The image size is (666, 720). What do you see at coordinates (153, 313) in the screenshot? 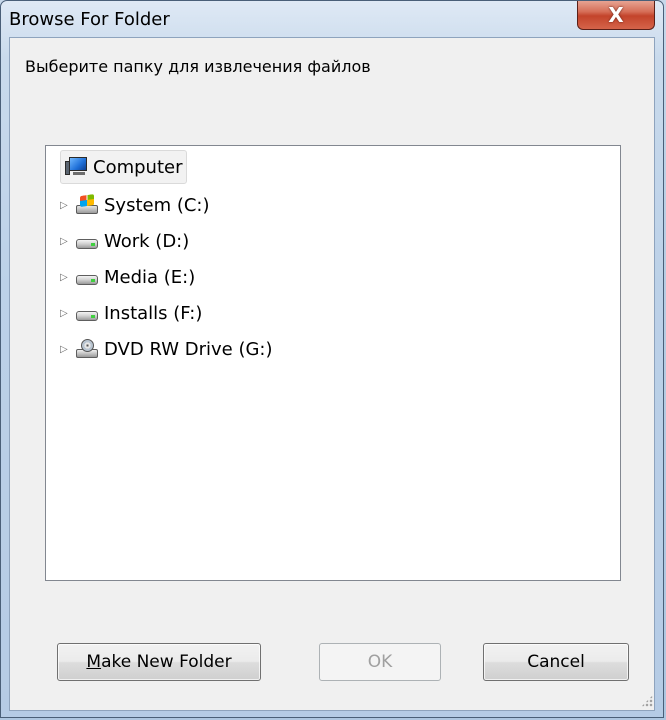
I see `tree-item-label: Installs (F:)` at bounding box center [153, 313].